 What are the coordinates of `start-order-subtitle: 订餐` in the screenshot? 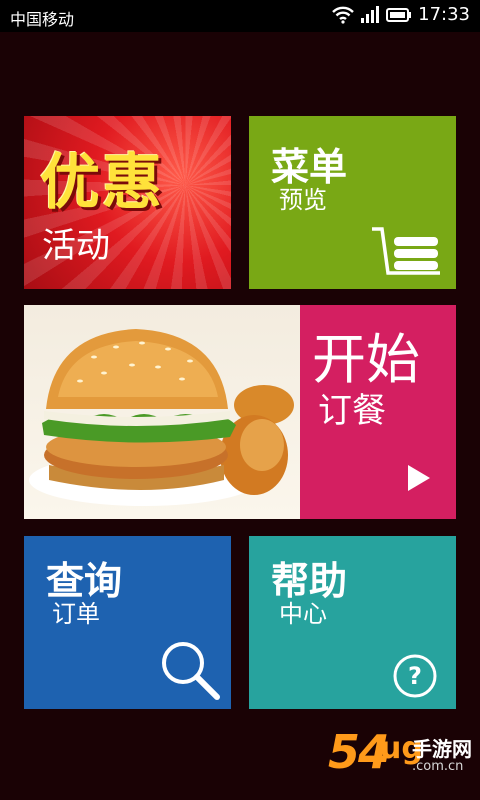 It's located at (352, 411).